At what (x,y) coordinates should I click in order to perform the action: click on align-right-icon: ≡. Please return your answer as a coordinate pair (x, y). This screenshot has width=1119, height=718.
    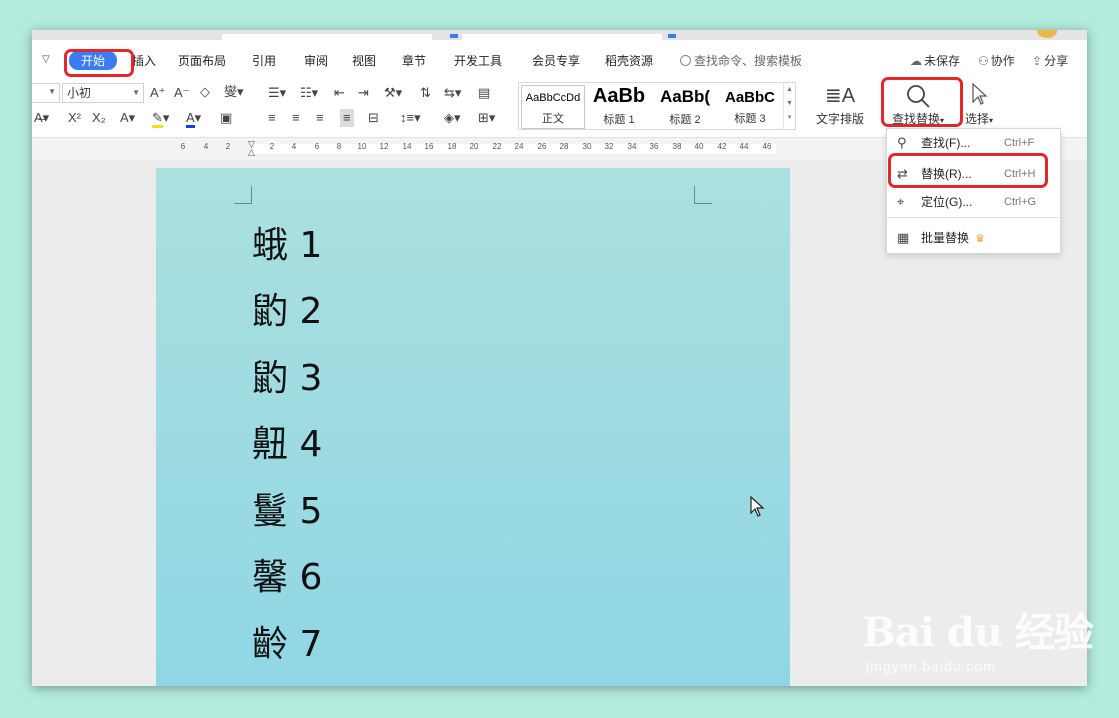
    Looking at the image, I should click on (320, 118).